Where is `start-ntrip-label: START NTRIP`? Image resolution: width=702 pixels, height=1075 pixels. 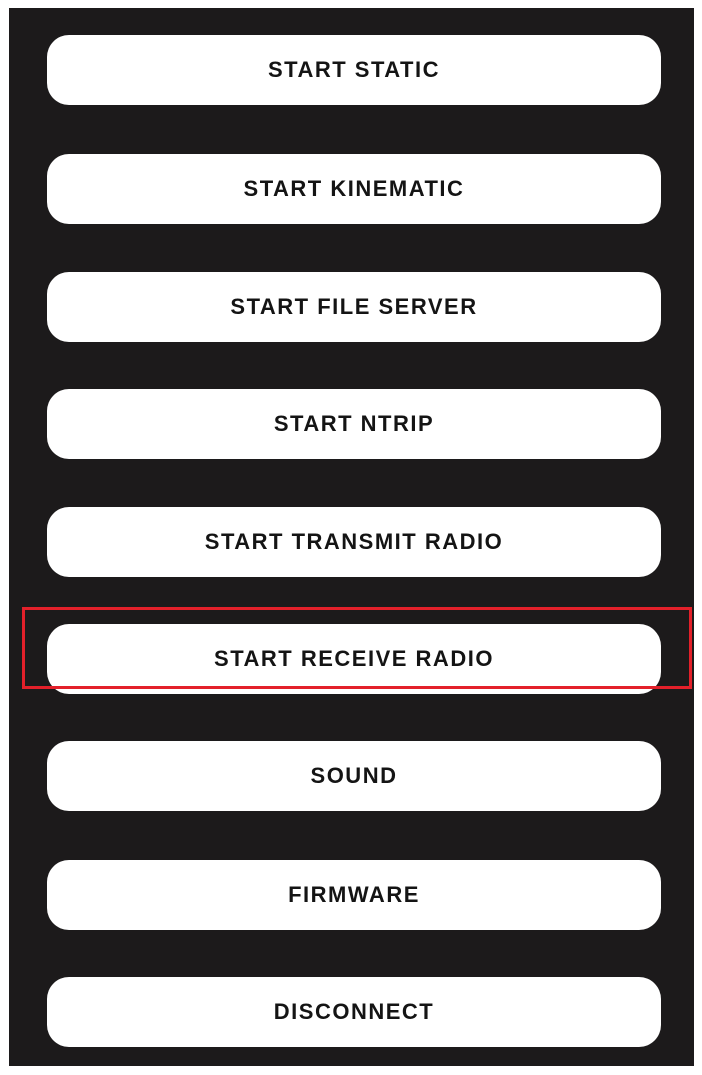
start-ntrip-label: START NTRIP is located at coordinates (354, 423).